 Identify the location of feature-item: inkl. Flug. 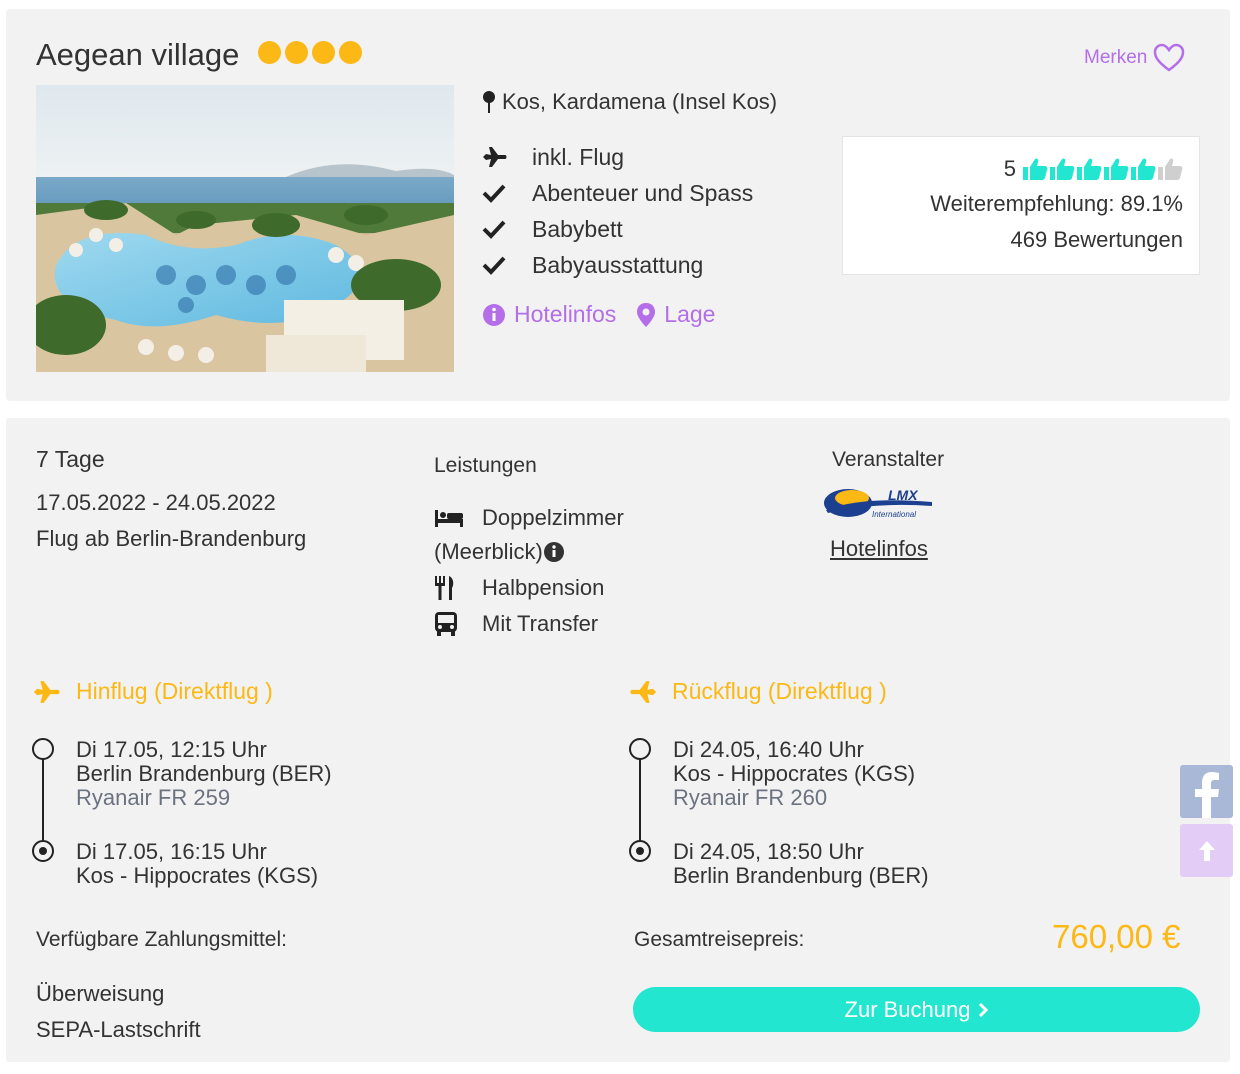
(617, 157).